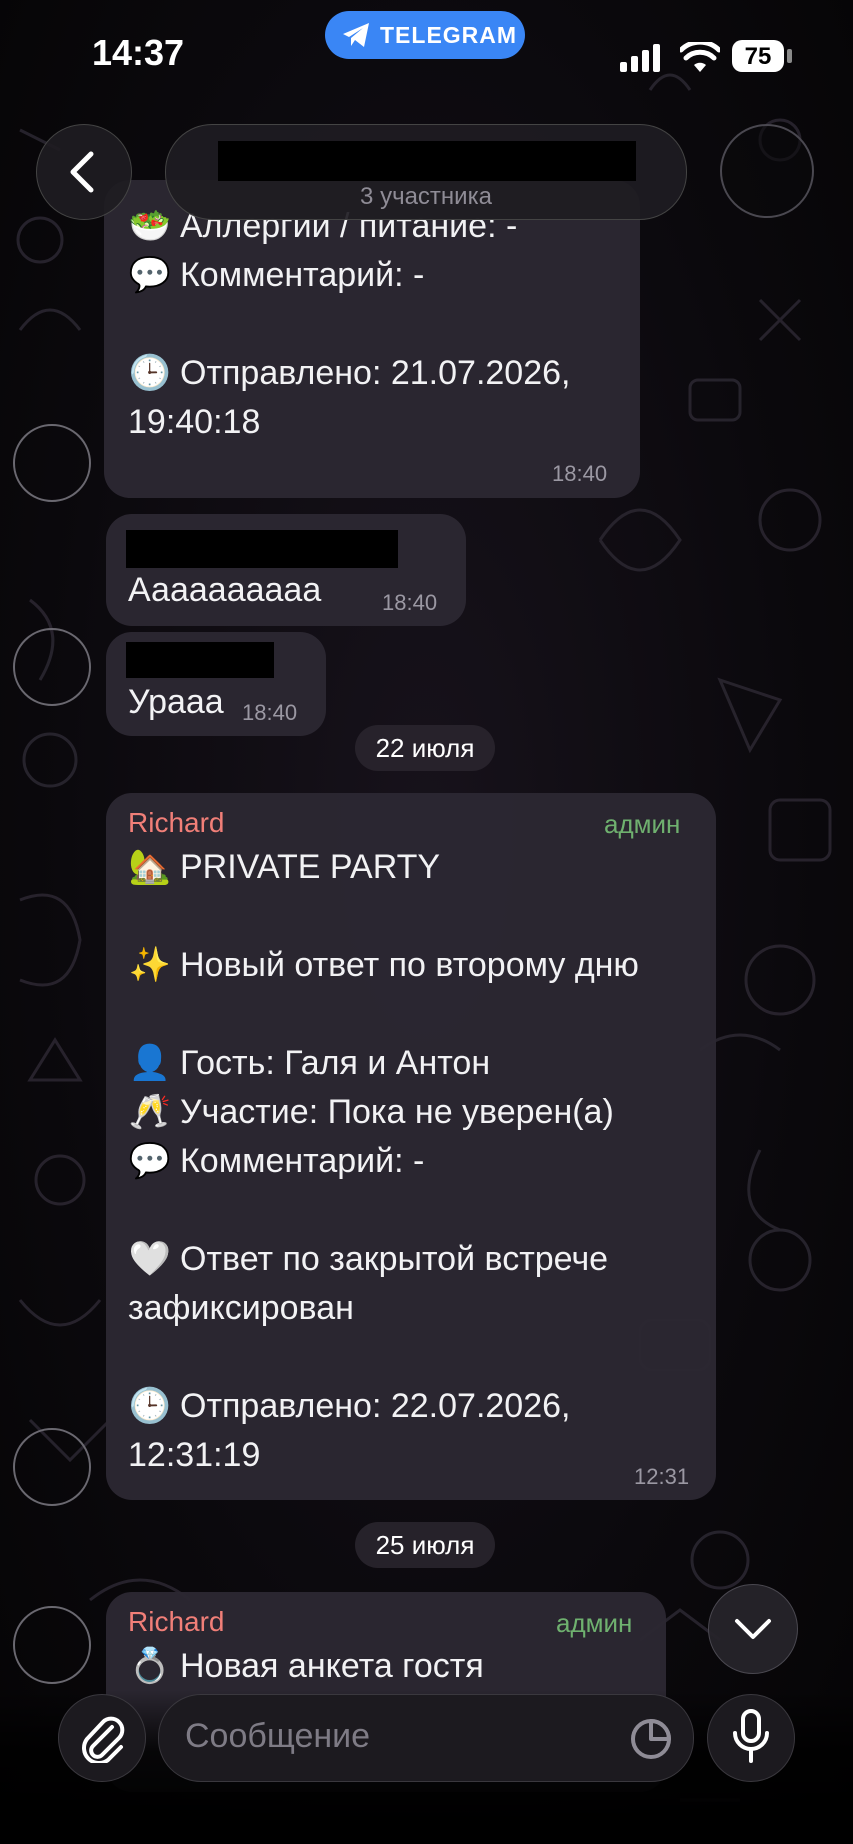  Describe the element at coordinates (700, 57) in the screenshot. I see `wifi-icon` at that location.